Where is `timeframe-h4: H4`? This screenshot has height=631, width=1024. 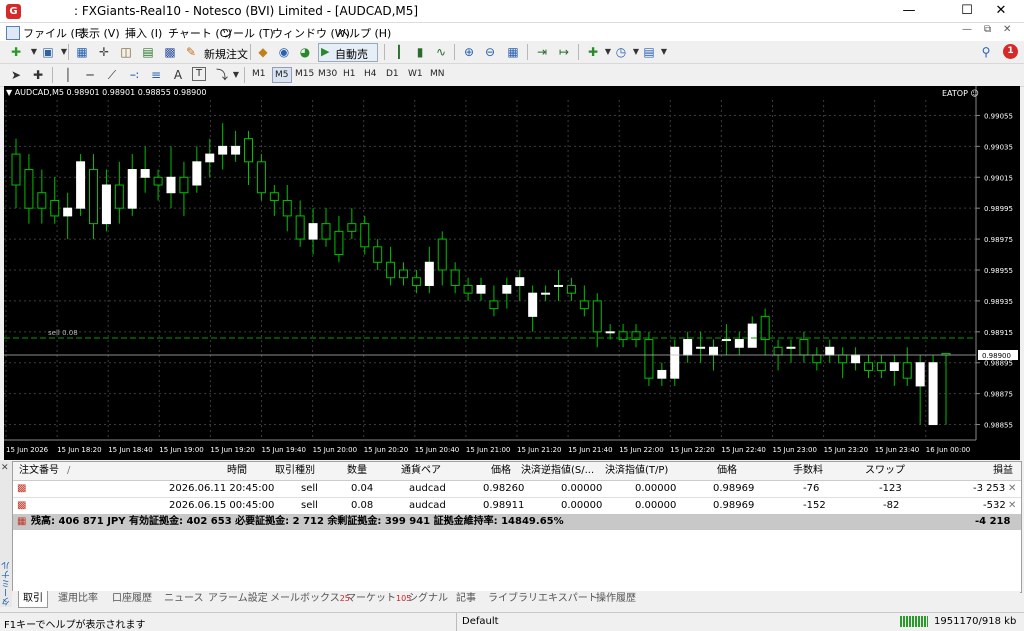 timeframe-h4: H4 is located at coordinates (370, 74).